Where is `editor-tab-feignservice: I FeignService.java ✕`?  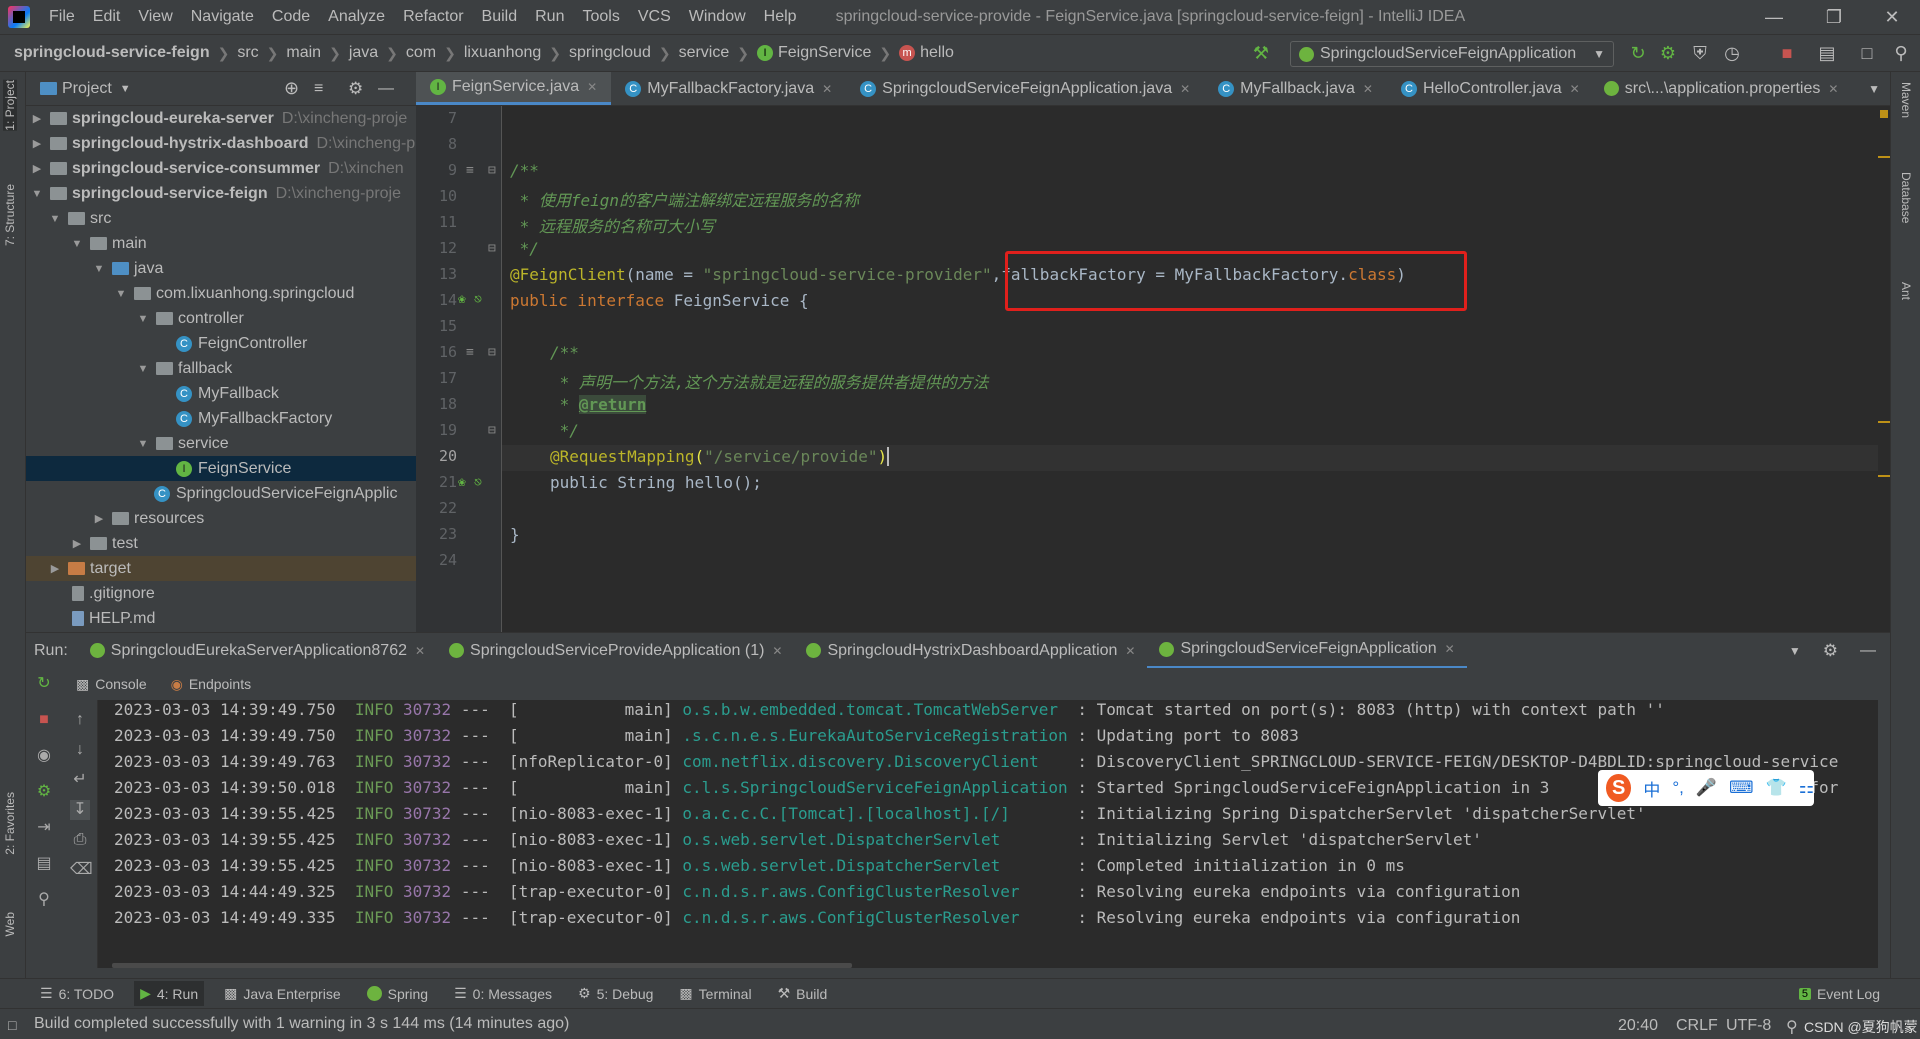 editor-tab-feignservice: I FeignService.java ✕ is located at coordinates (514, 88).